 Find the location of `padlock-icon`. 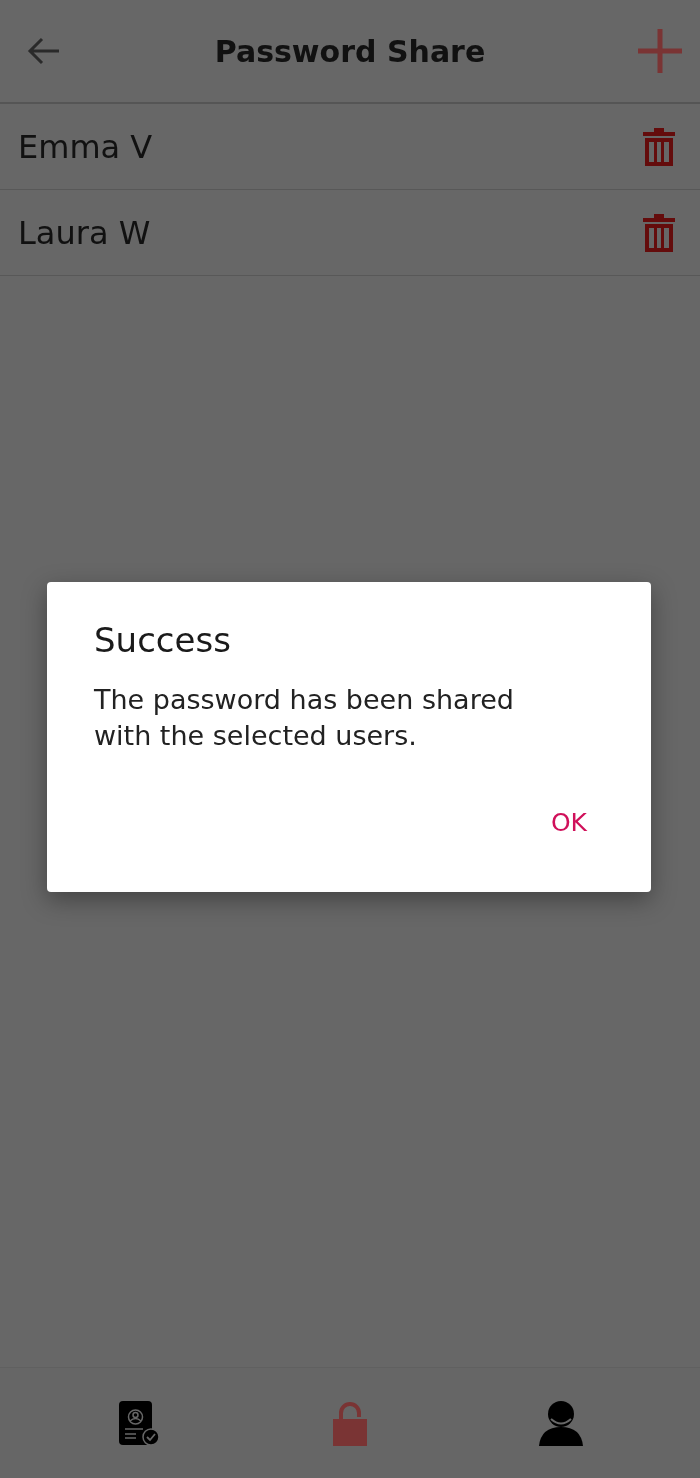

padlock-icon is located at coordinates (350, 1423).